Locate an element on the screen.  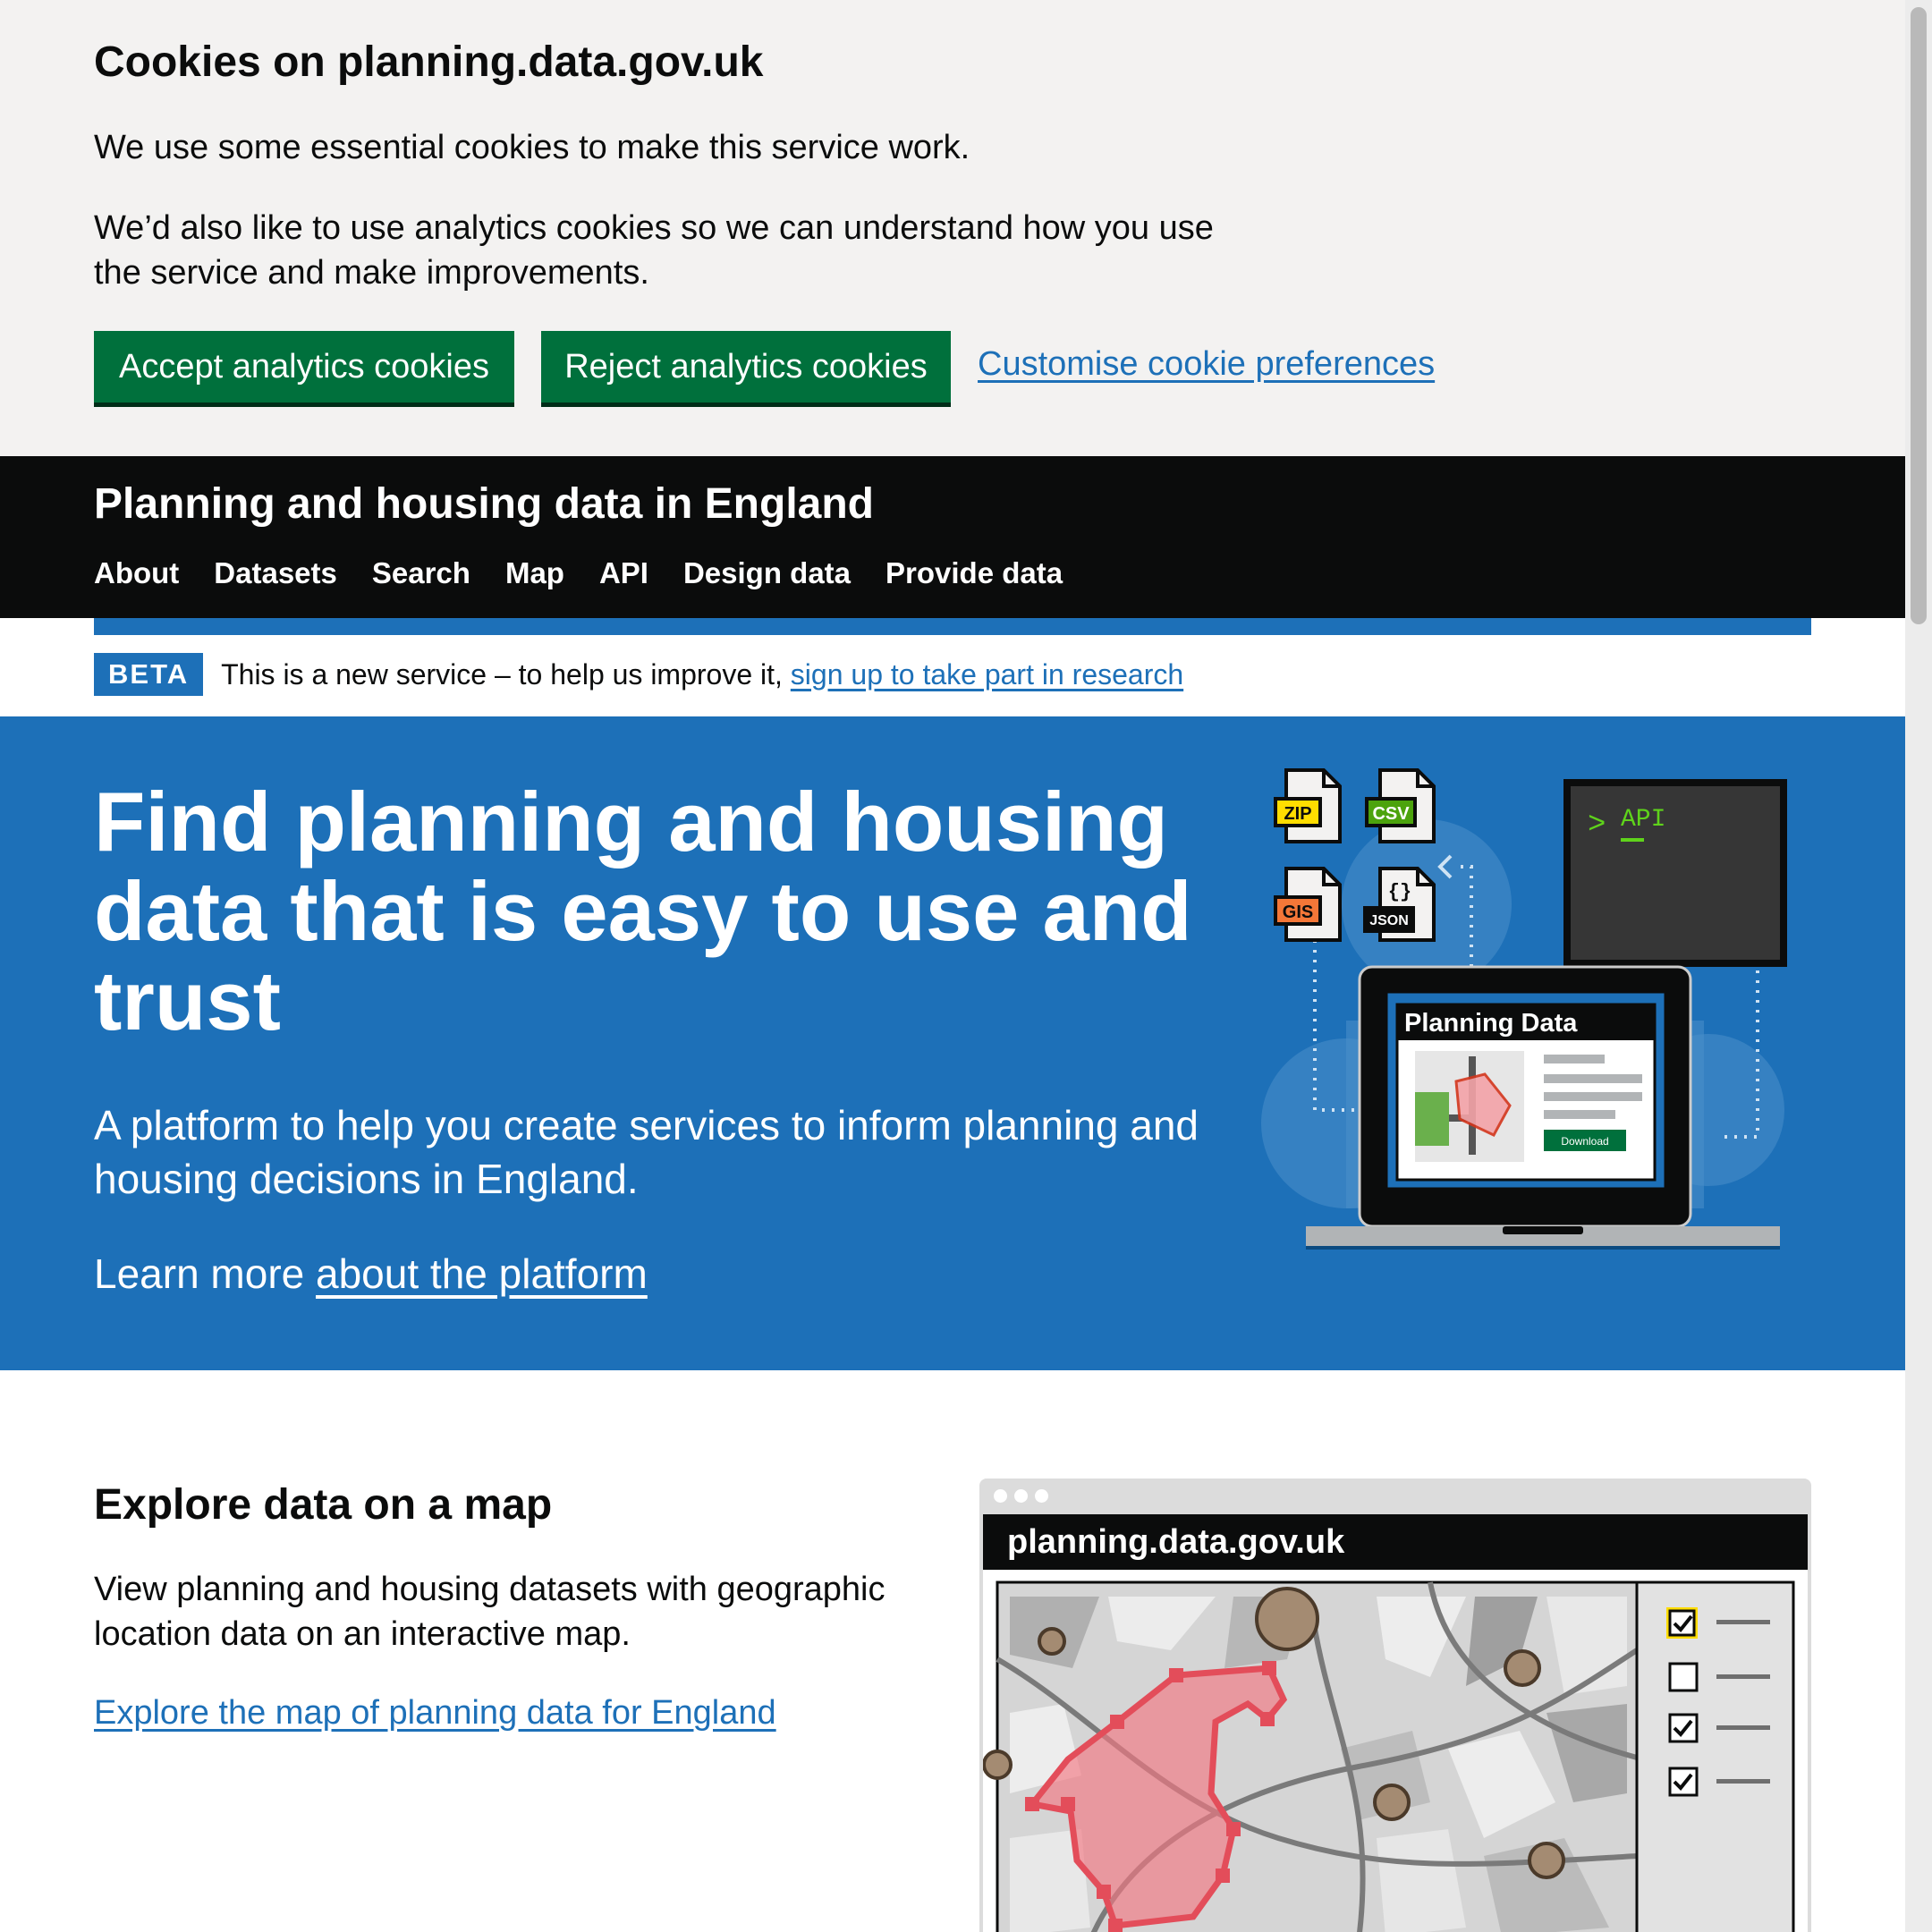
gis-file-icon: GIS is located at coordinates (1308, 904).